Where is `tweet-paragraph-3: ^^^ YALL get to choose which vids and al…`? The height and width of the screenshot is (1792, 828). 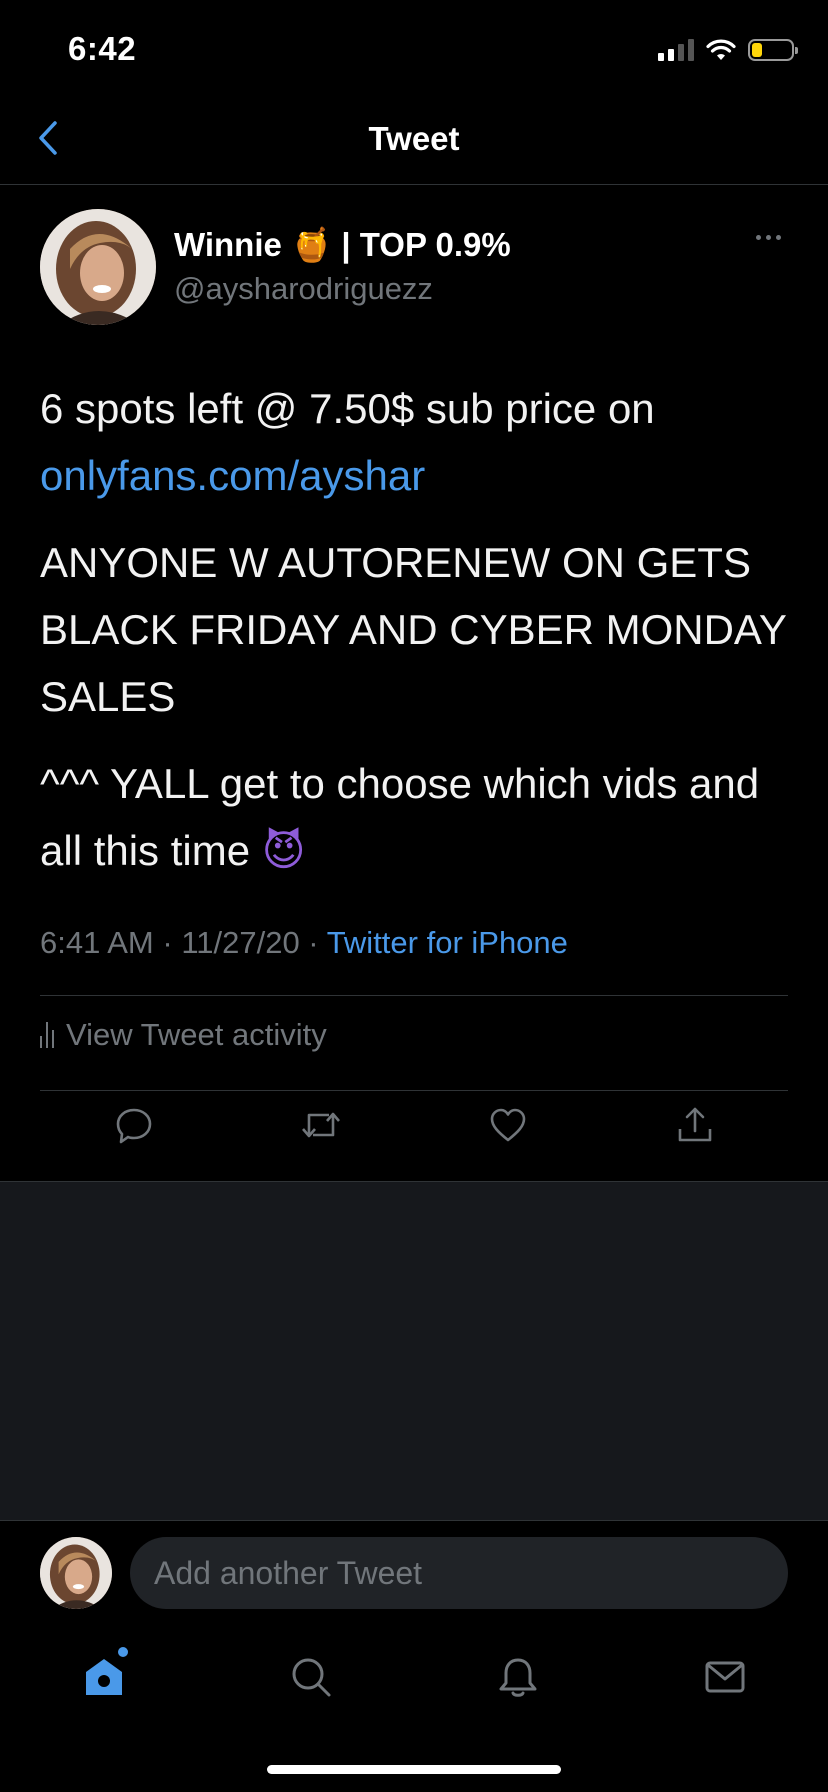
tweet-paragraph-3: ^^^ YALL get to choose which vids and al… is located at coordinates (420, 817).